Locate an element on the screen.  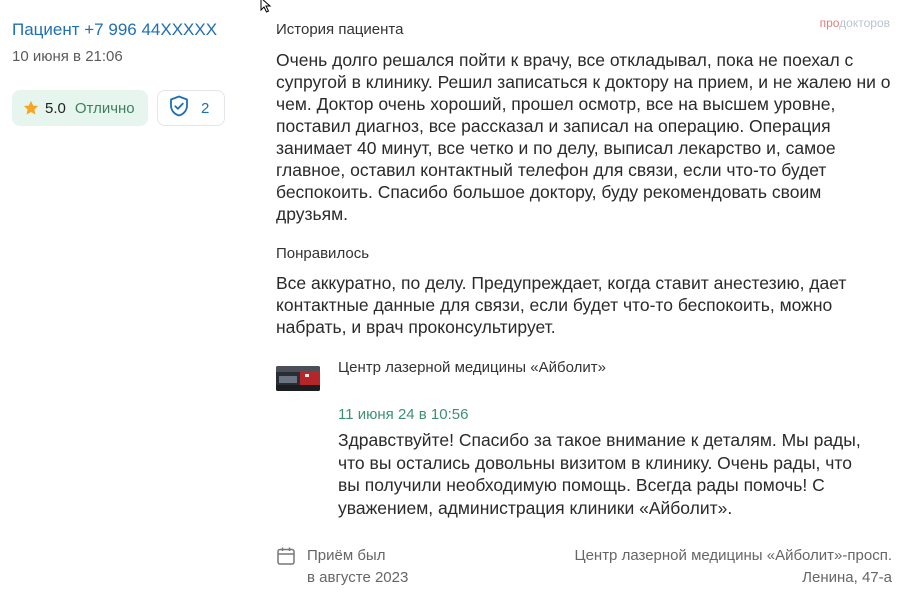
star-icon is located at coordinates (31, 108).